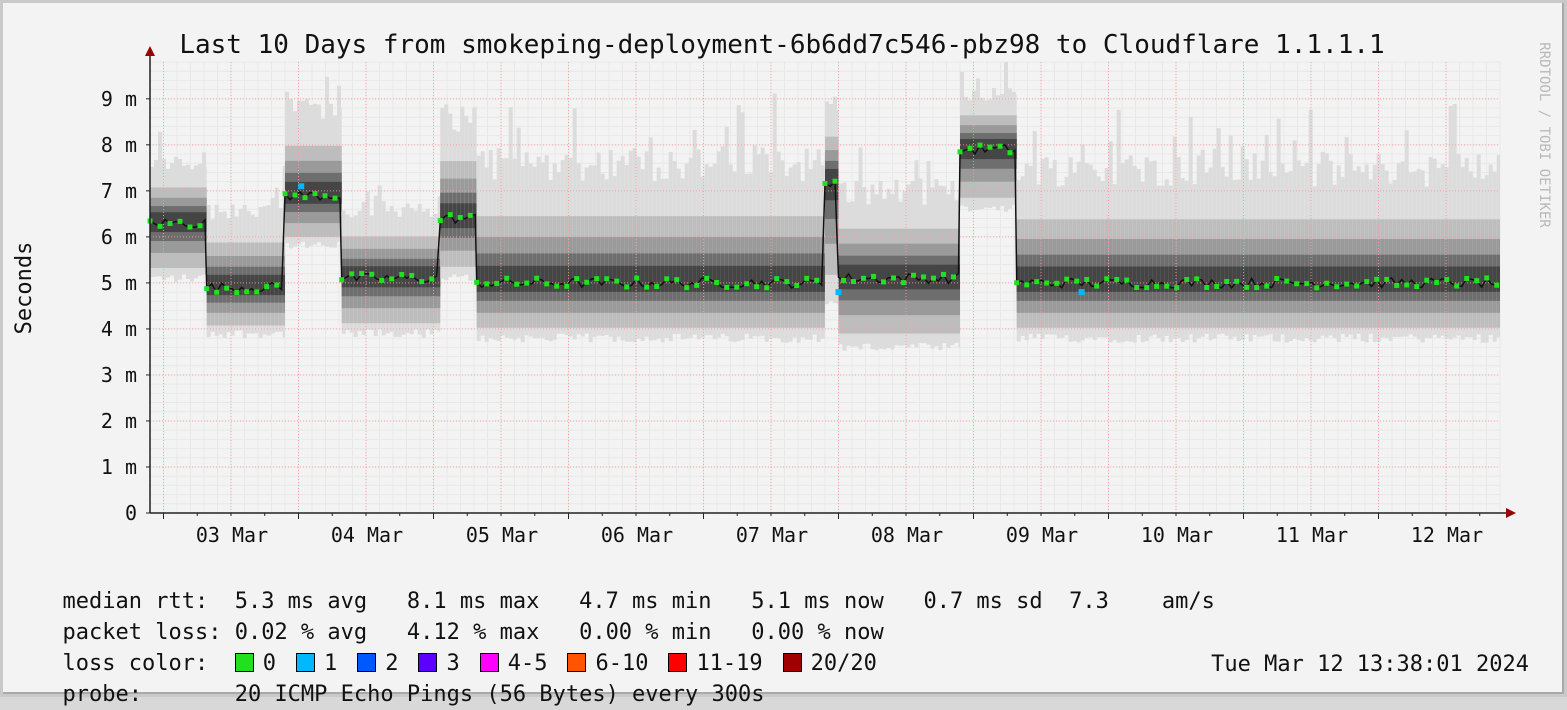 The width and height of the screenshot is (1567, 710). I want to click on loss-point, so click(839, 292).